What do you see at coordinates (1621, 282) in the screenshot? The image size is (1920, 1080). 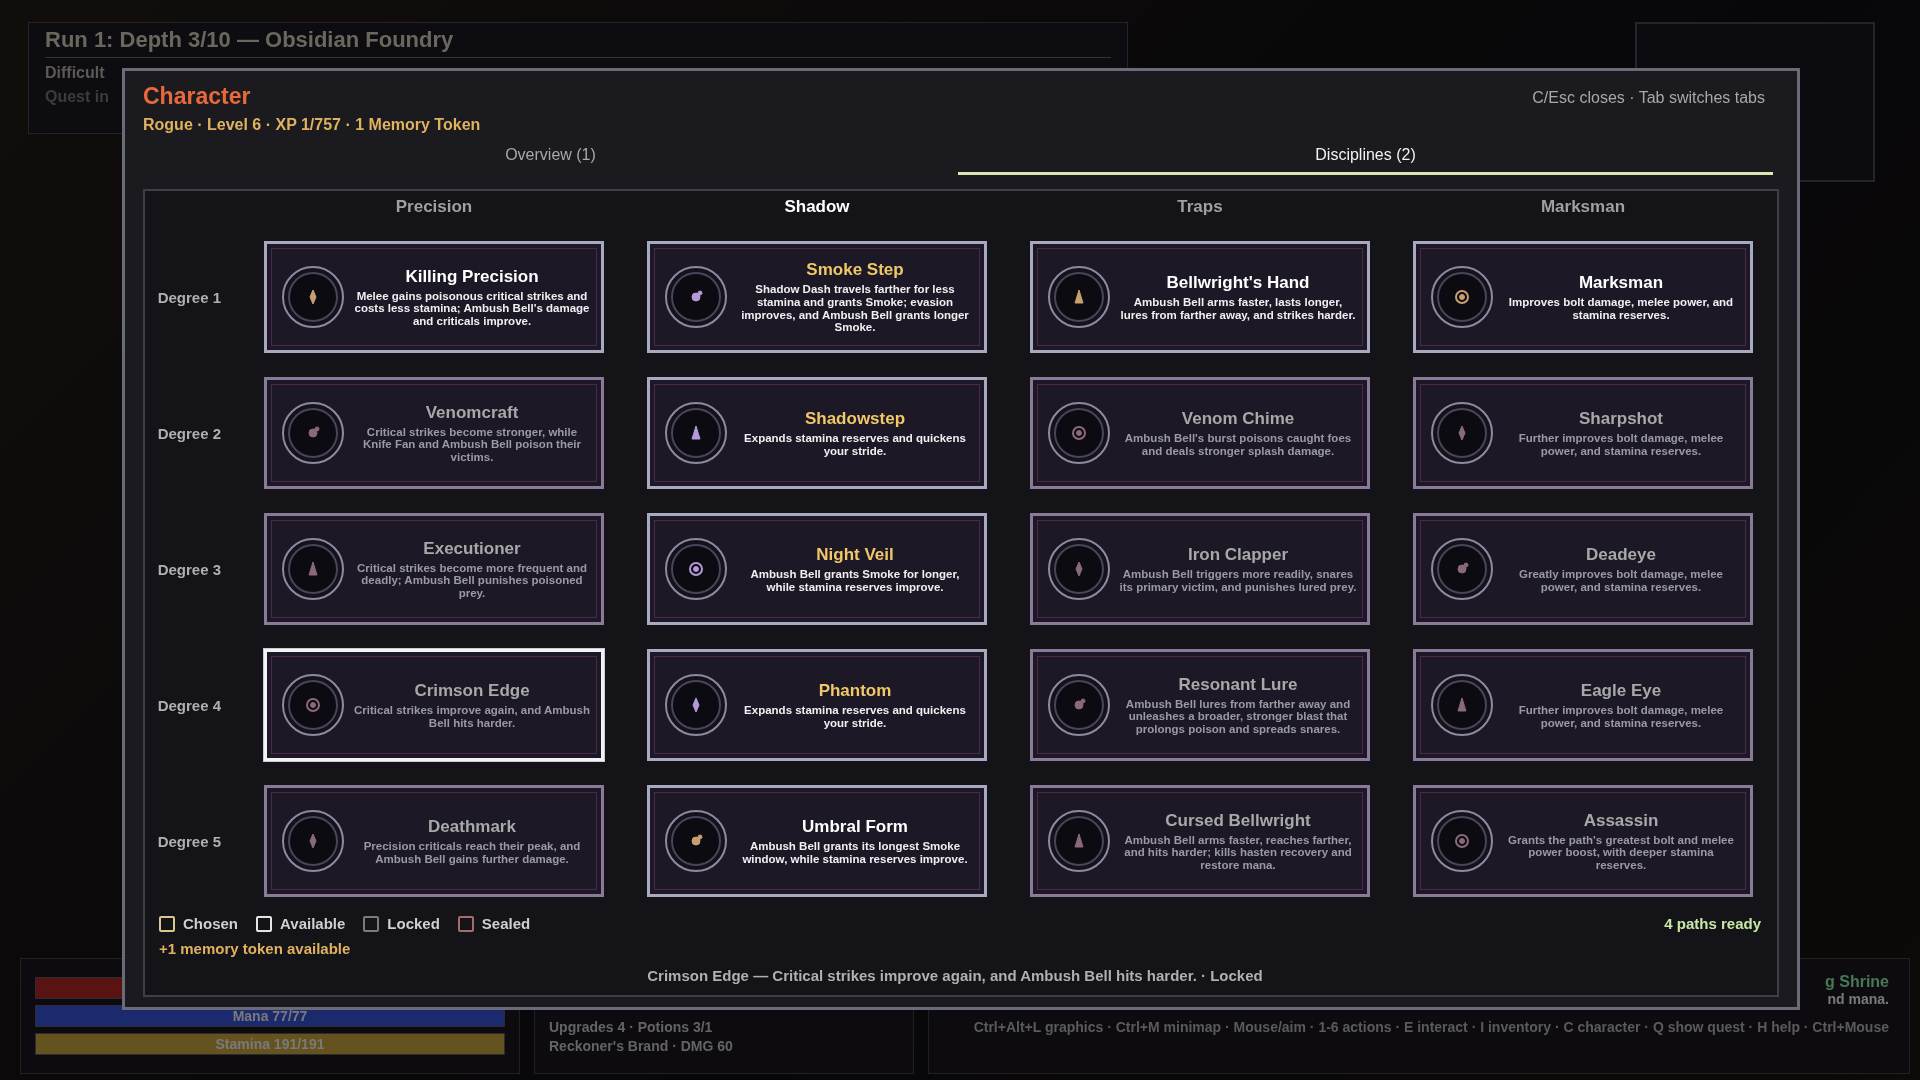 I see `talent-title: Marksman` at bounding box center [1621, 282].